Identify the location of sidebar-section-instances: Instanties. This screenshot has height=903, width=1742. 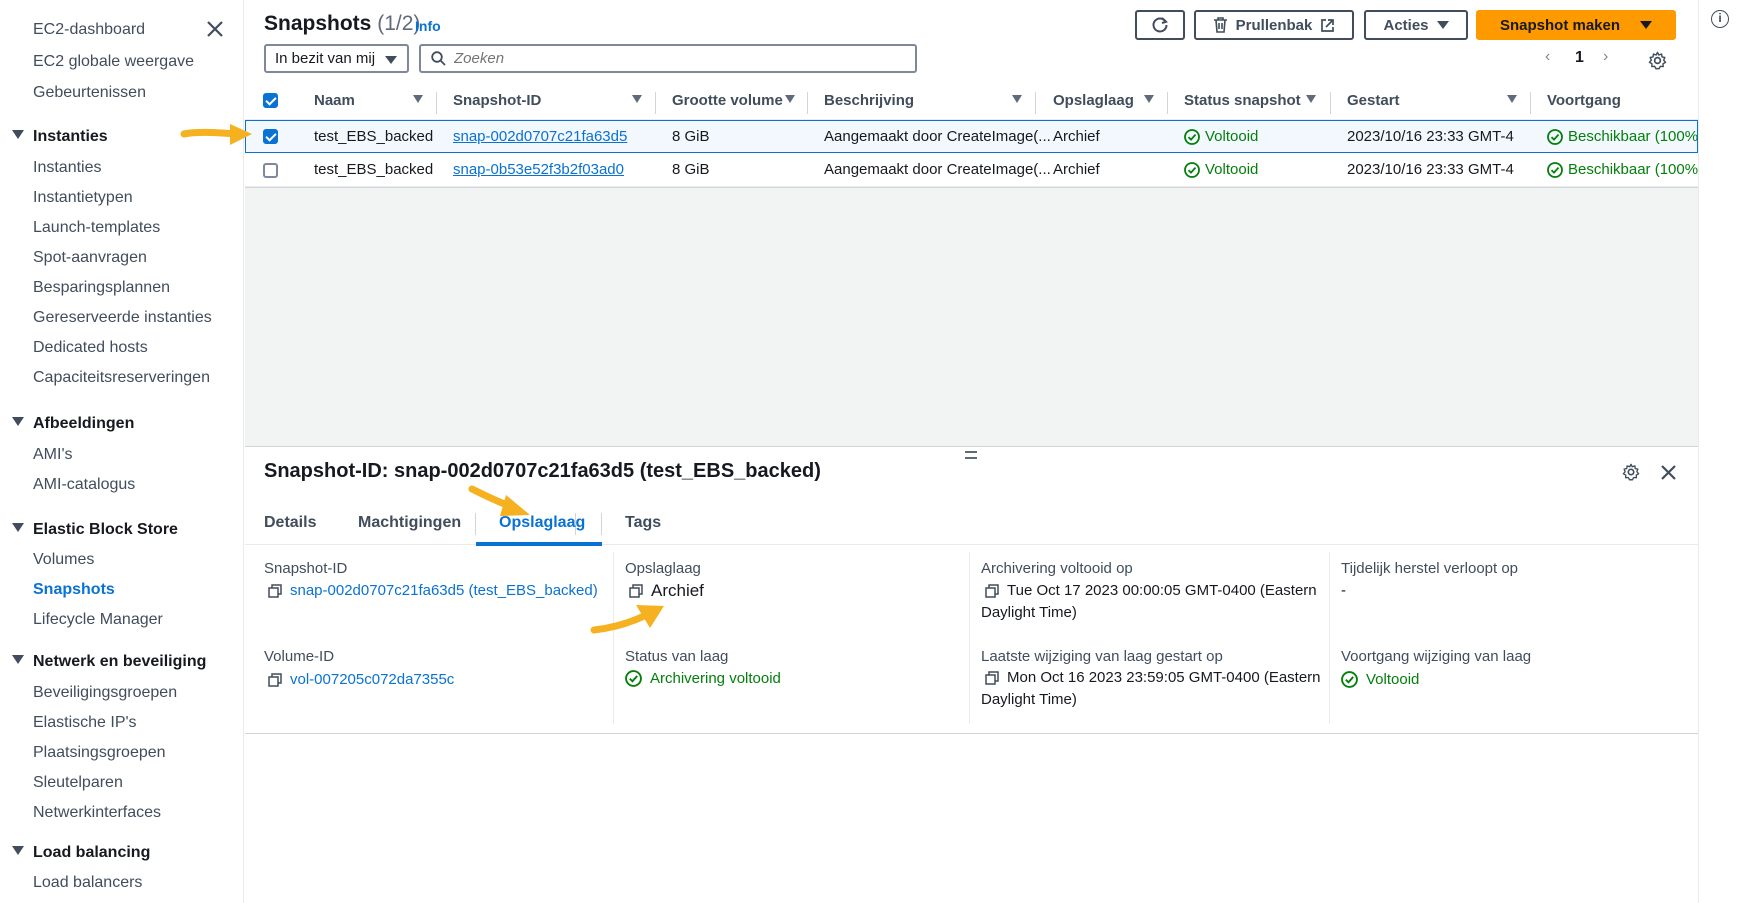
(60, 137).